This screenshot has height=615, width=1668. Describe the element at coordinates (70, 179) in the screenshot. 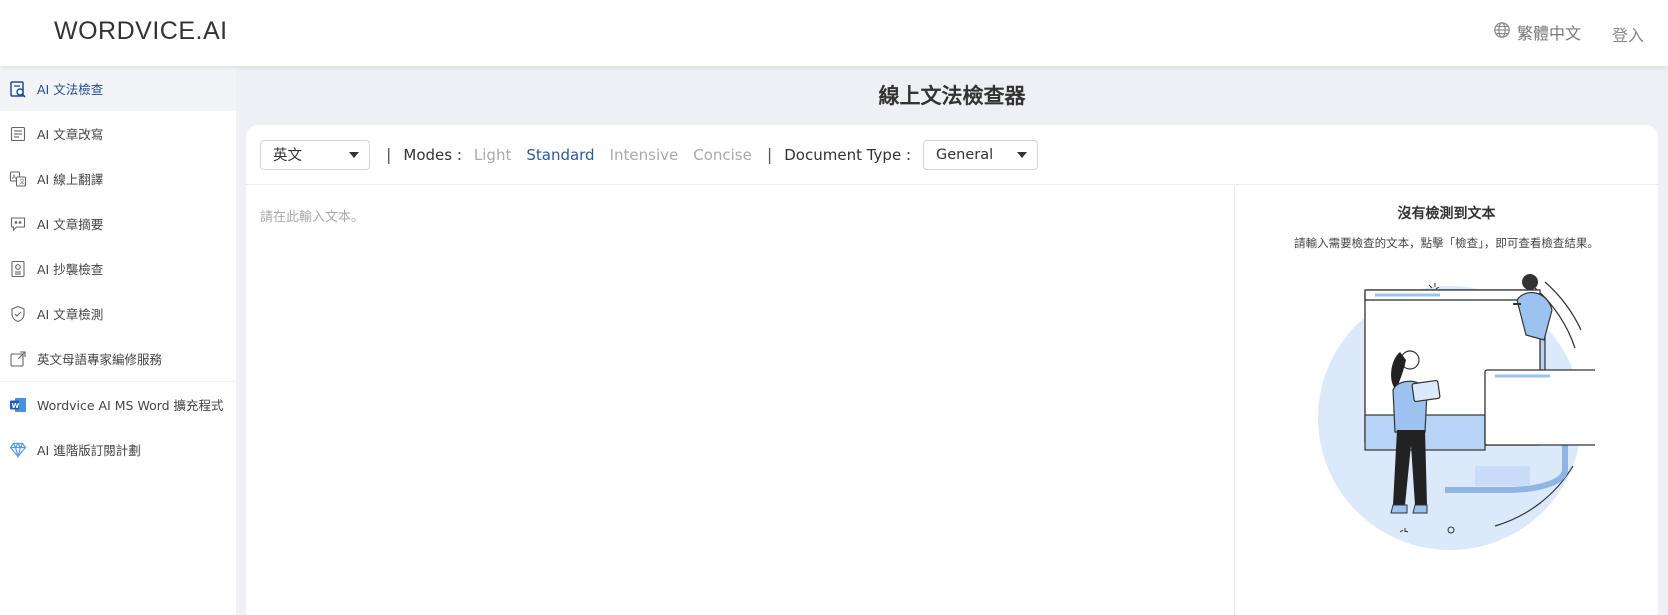

I see `sidebar-item-label: AI 線上翻譯` at that location.